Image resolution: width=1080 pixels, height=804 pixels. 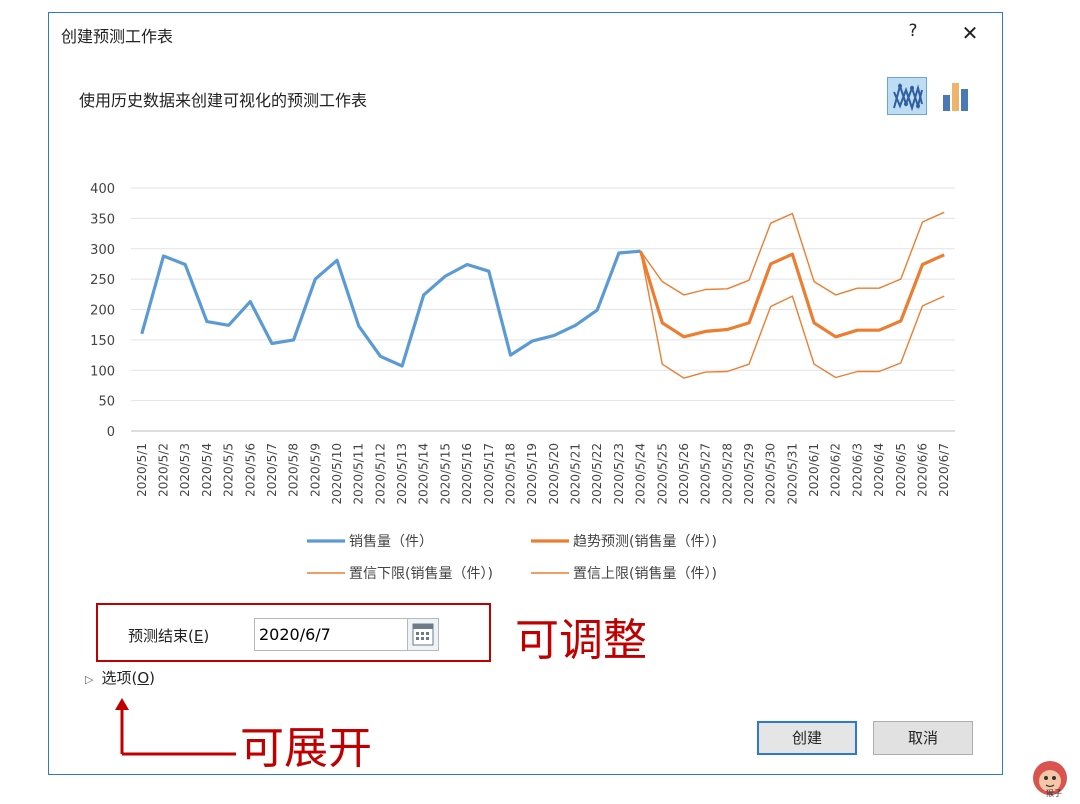 I want to click on x-tick-label: 2020/5/12, so click(x=380, y=474).